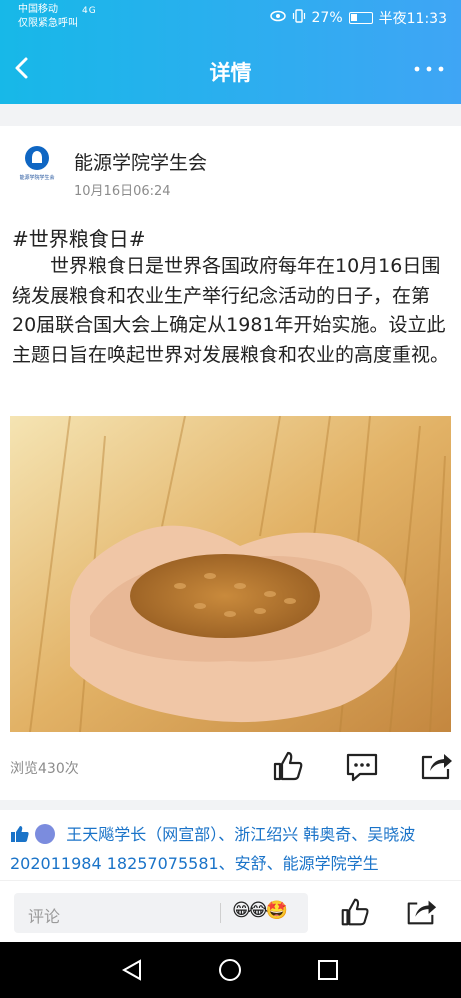 This screenshot has height=998, width=461. I want to click on bottom-bar: 评论 😁😂🤩, so click(230, 911).